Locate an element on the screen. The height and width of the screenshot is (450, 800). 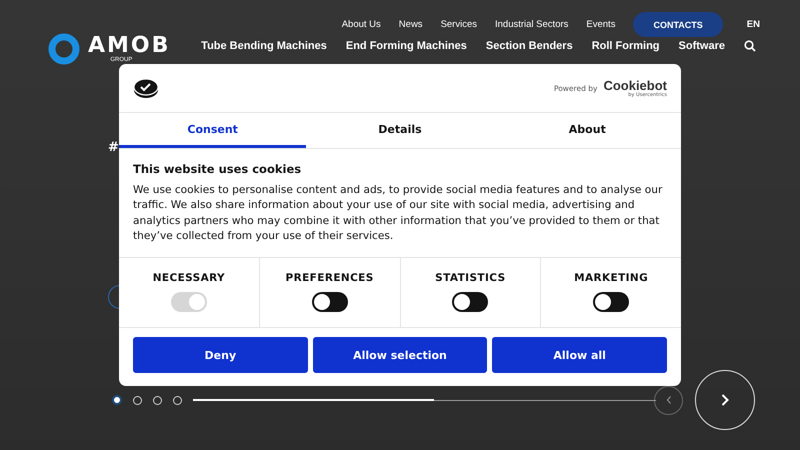
next-button is located at coordinates (725, 400).